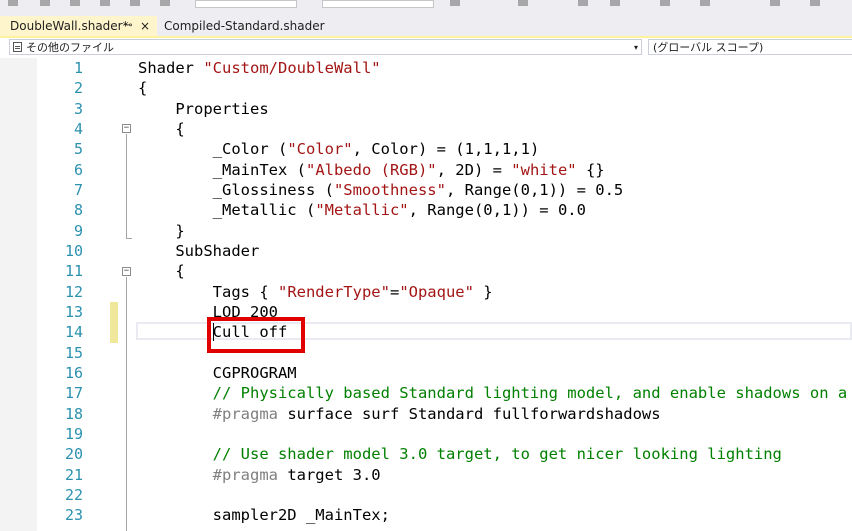 Image resolution: width=852 pixels, height=531 pixels. Describe the element at coordinates (78, 128) in the screenshot. I see `line-number: 4` at that location.